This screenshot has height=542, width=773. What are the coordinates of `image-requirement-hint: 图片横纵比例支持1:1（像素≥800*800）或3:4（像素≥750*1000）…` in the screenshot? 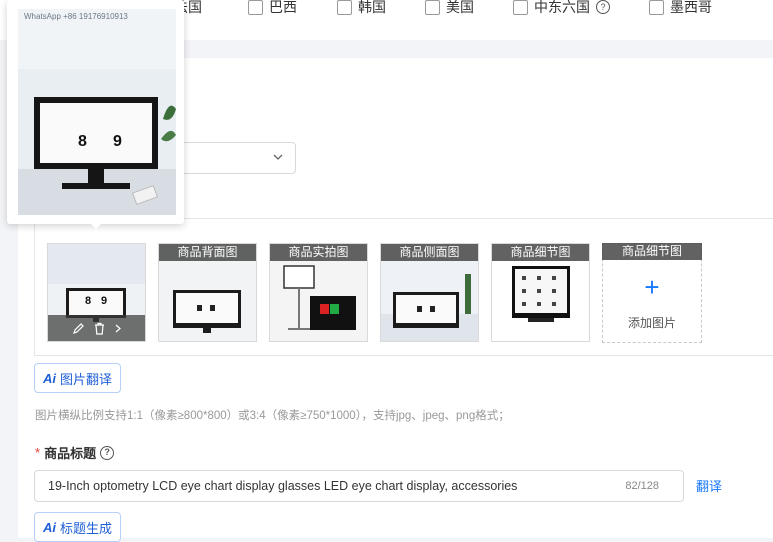 It's located at (272, 416).